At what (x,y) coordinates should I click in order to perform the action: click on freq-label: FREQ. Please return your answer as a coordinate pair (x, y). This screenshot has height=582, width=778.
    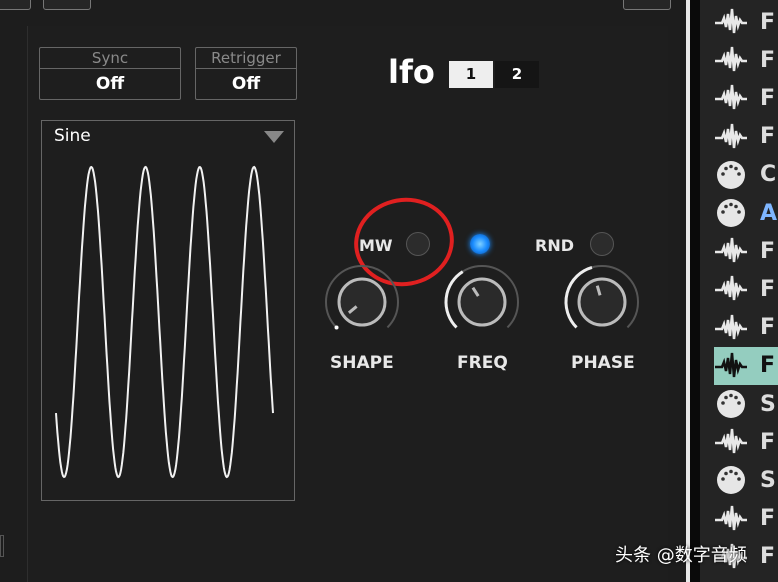
    Looking at the image, I should click on (482, 363).